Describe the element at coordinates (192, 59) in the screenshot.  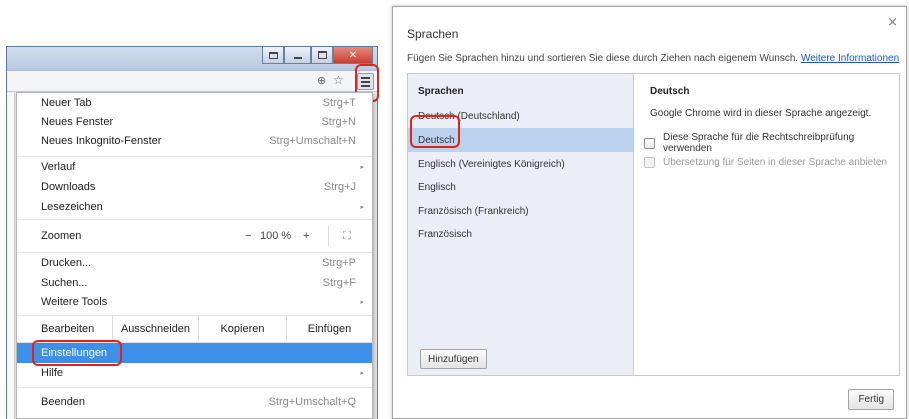
I see `title-bar: ✕` at that location.